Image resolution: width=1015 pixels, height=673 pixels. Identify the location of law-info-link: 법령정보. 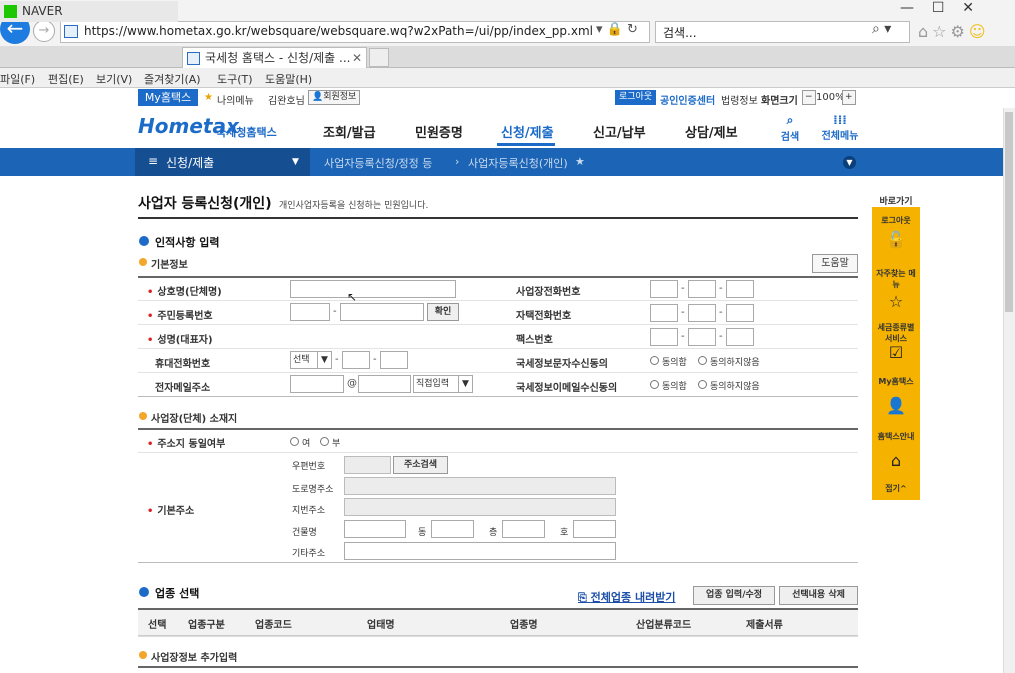
(739, 99).